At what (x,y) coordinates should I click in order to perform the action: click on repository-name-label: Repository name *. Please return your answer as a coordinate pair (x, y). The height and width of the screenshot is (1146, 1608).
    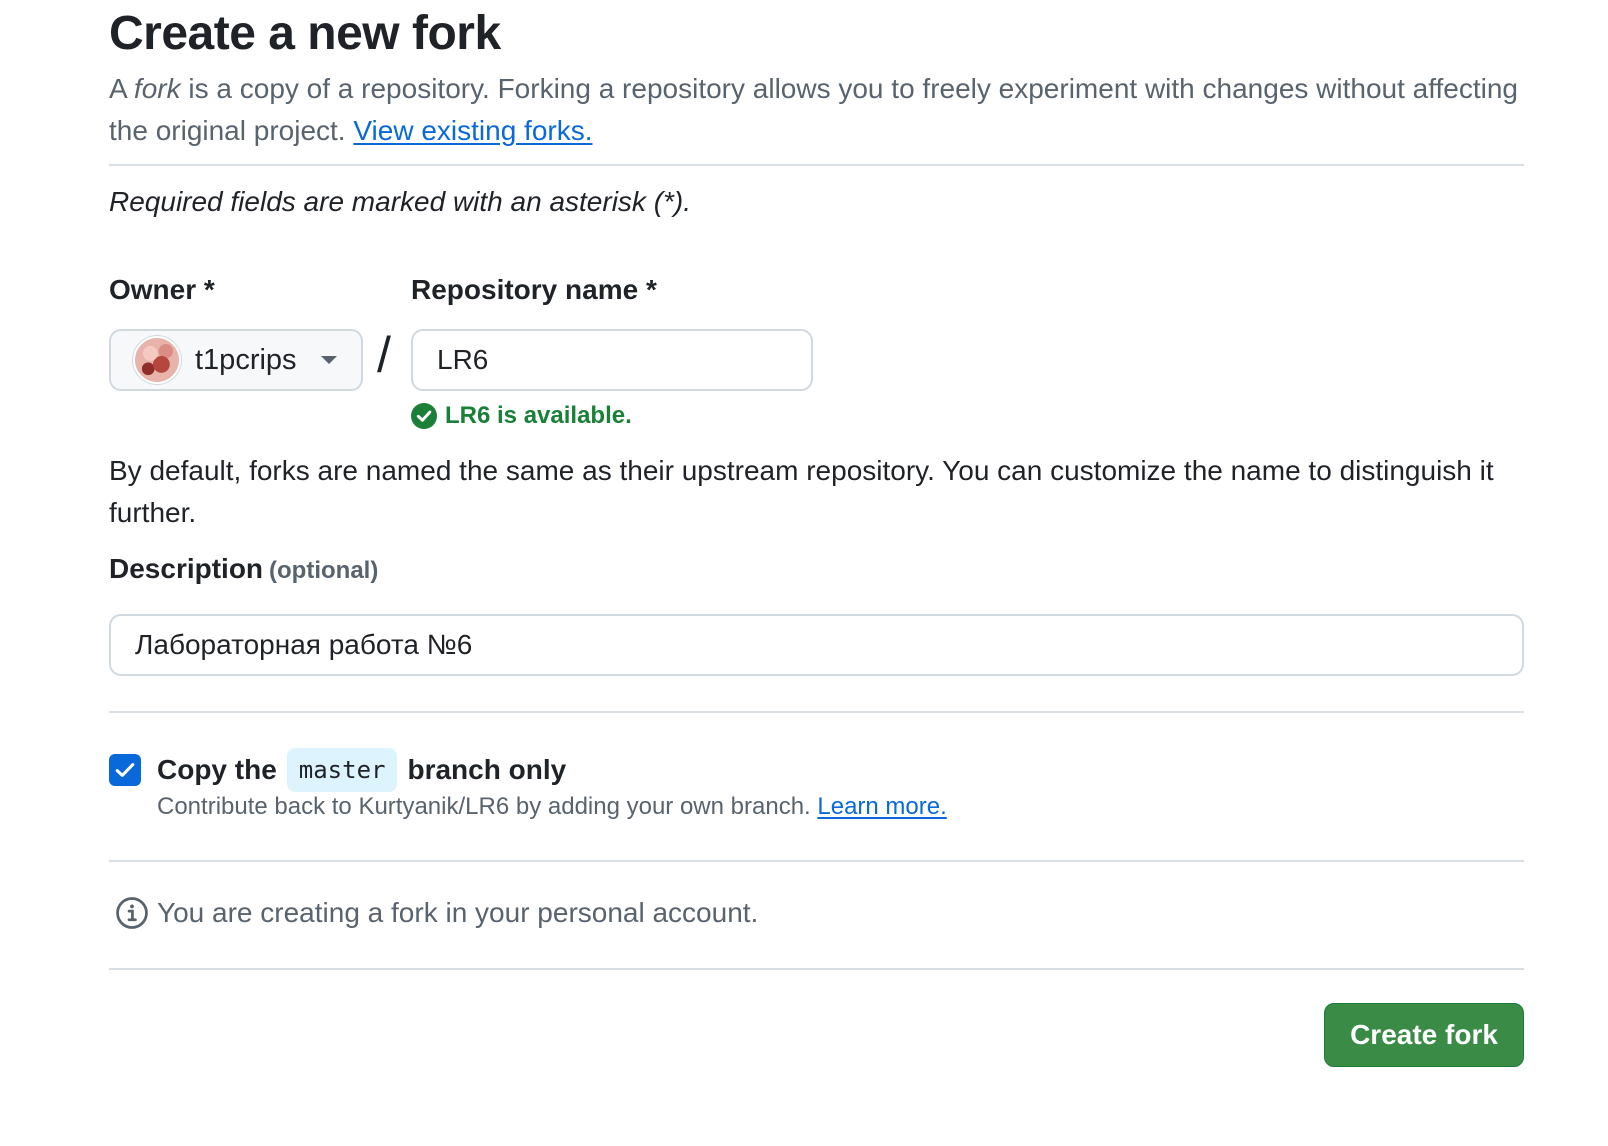
    Looking at the image, I should click on (534, 289).